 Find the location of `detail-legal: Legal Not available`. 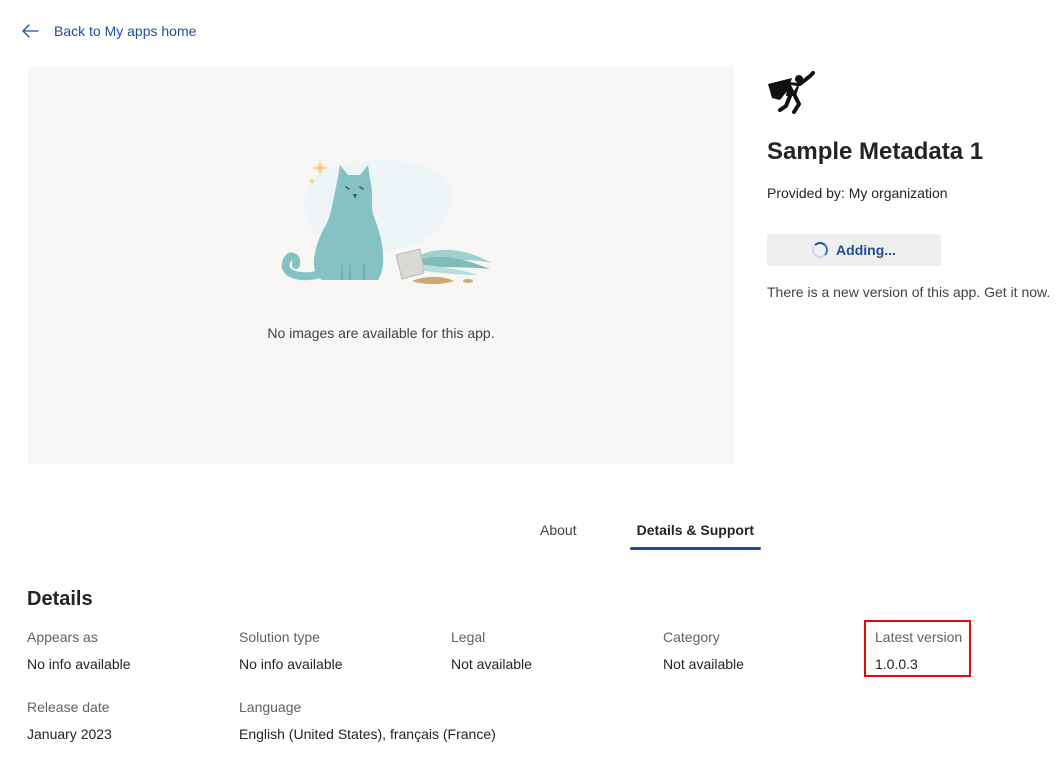

detail-legal: Legal Not available is located at coordinates (491, 650).